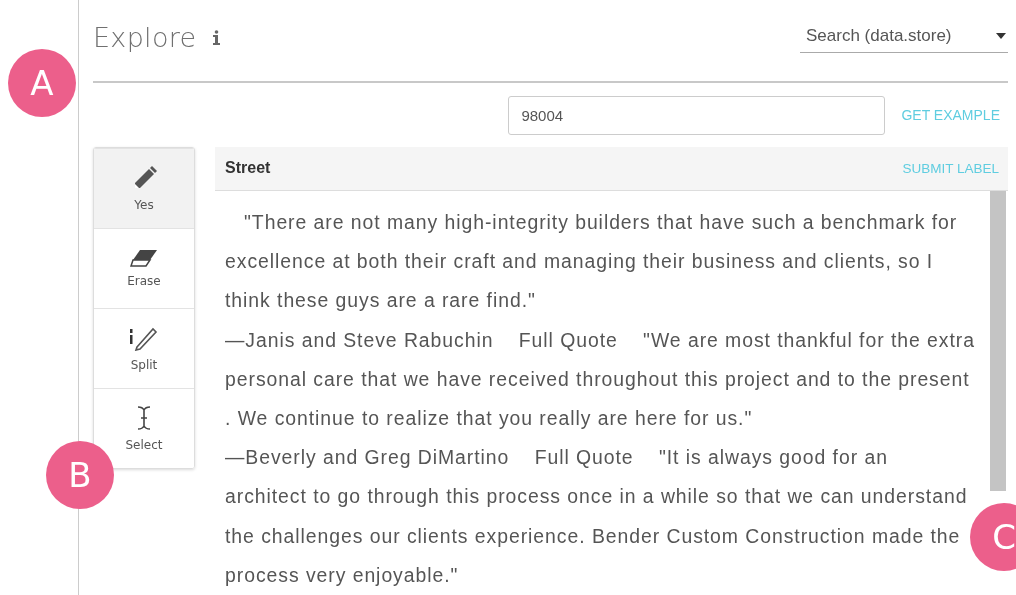  Describe the element at coordinates (42, 83) in the screenshot. I see `callout-marker: A` at that location.